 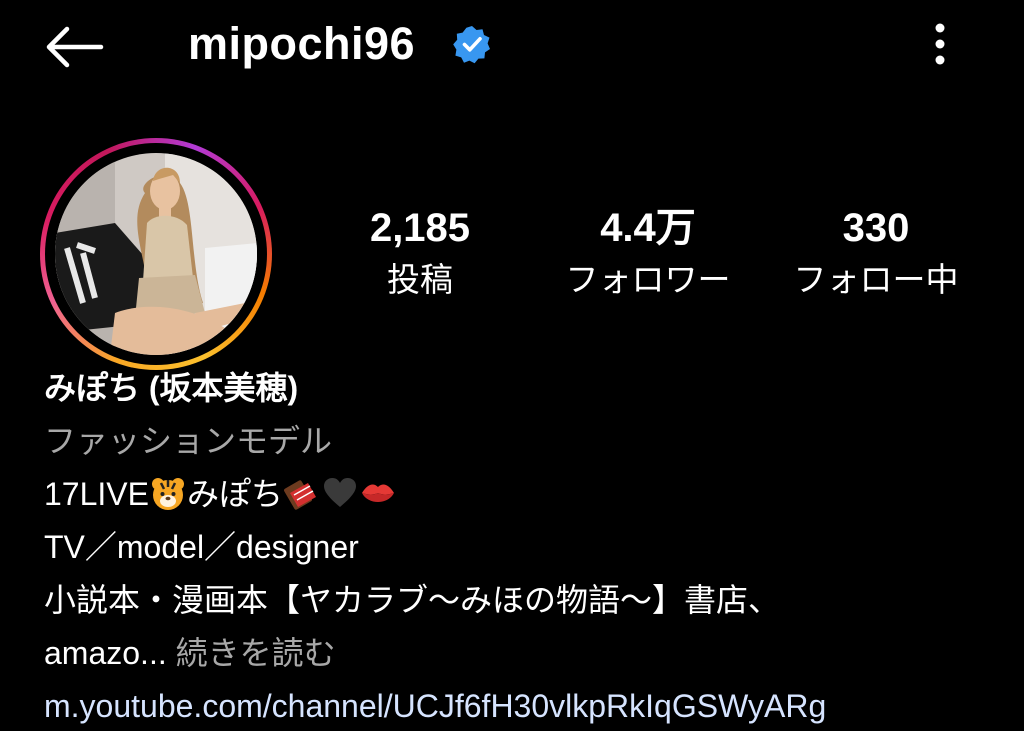 What do you see at coordinates (256, 653) in the screenshot?
I see `read-more-link: 続きを読む` at bounding box center [256, 653].